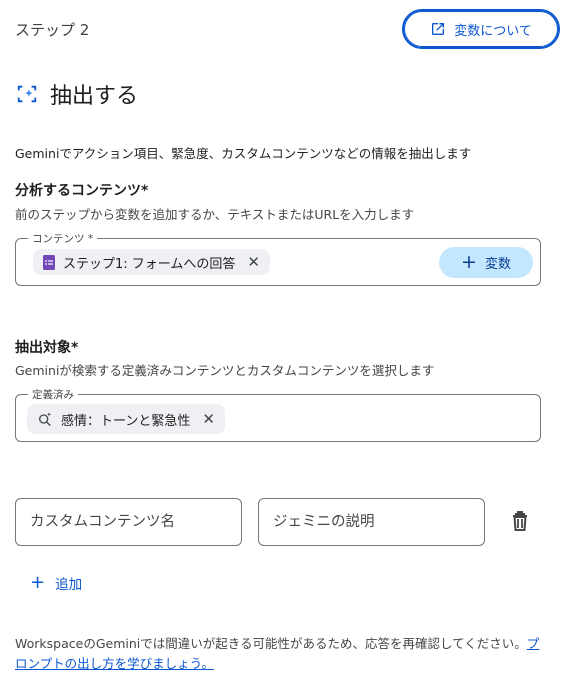  Describe the element at coordinates (520, 521) in the screenshot. I see `trash-icon` at that location.